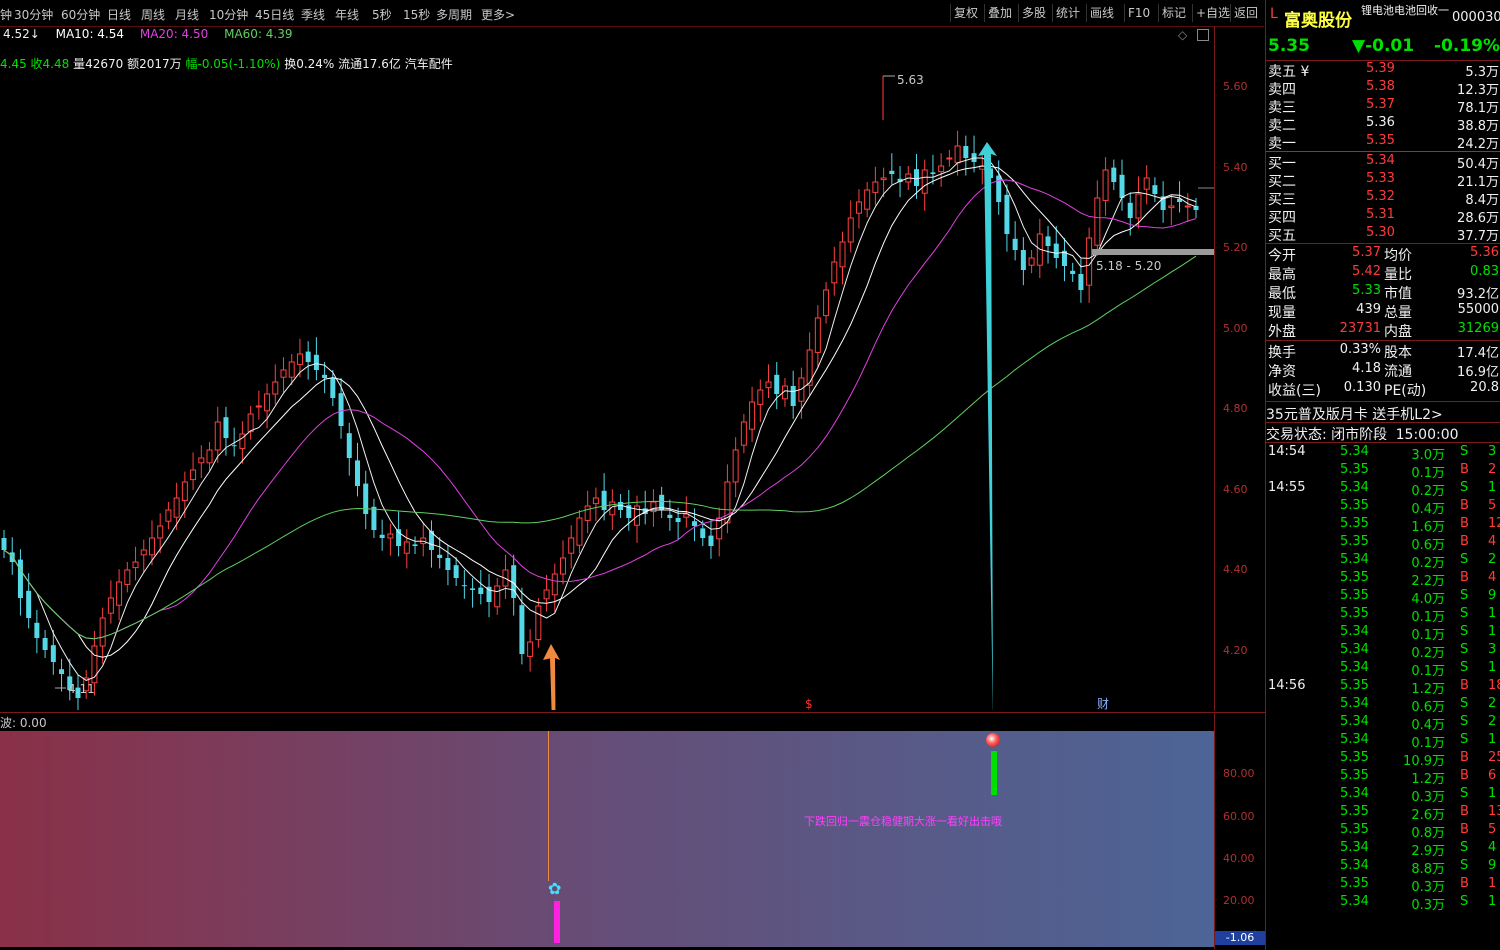  I want to click on tick-count: 1, so click(1492, 613).